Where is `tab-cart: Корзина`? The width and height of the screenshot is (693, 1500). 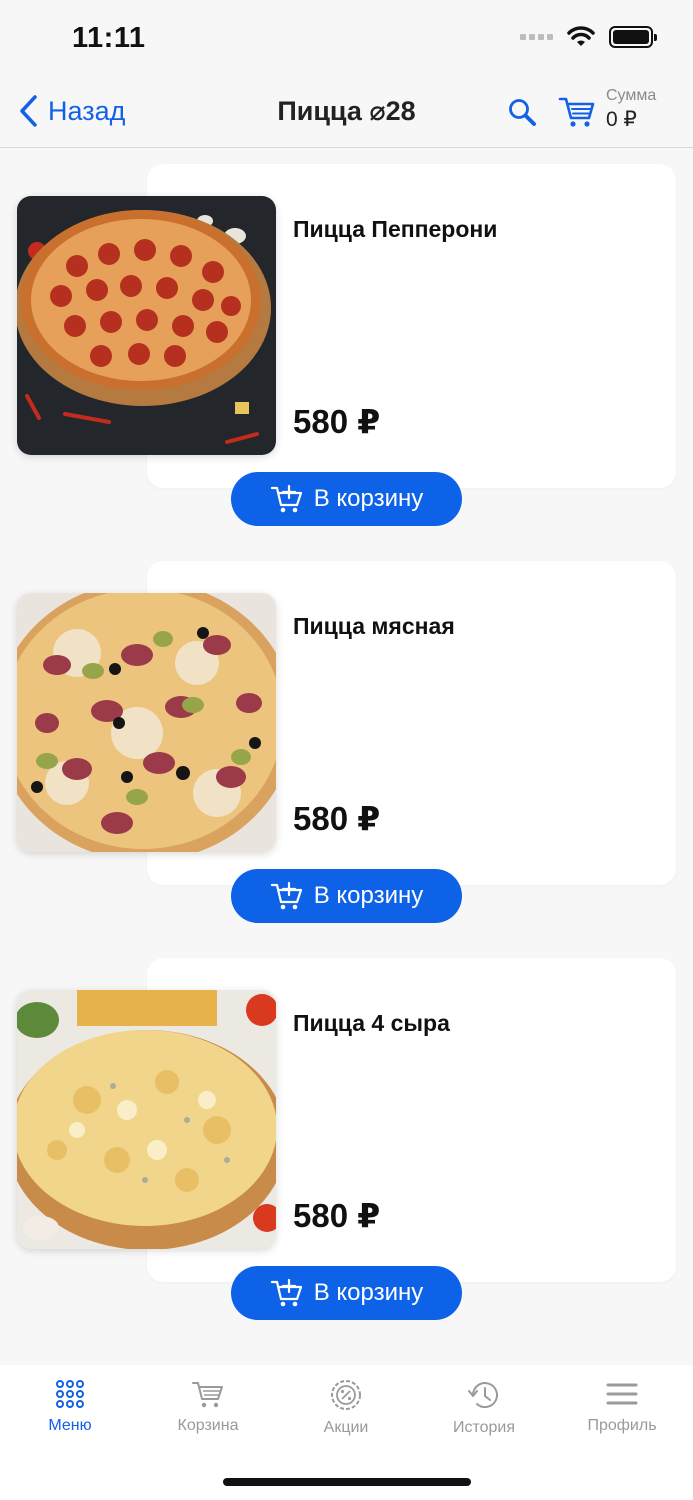 tab-cart: Корзина is located at coordinates (208, 1407).